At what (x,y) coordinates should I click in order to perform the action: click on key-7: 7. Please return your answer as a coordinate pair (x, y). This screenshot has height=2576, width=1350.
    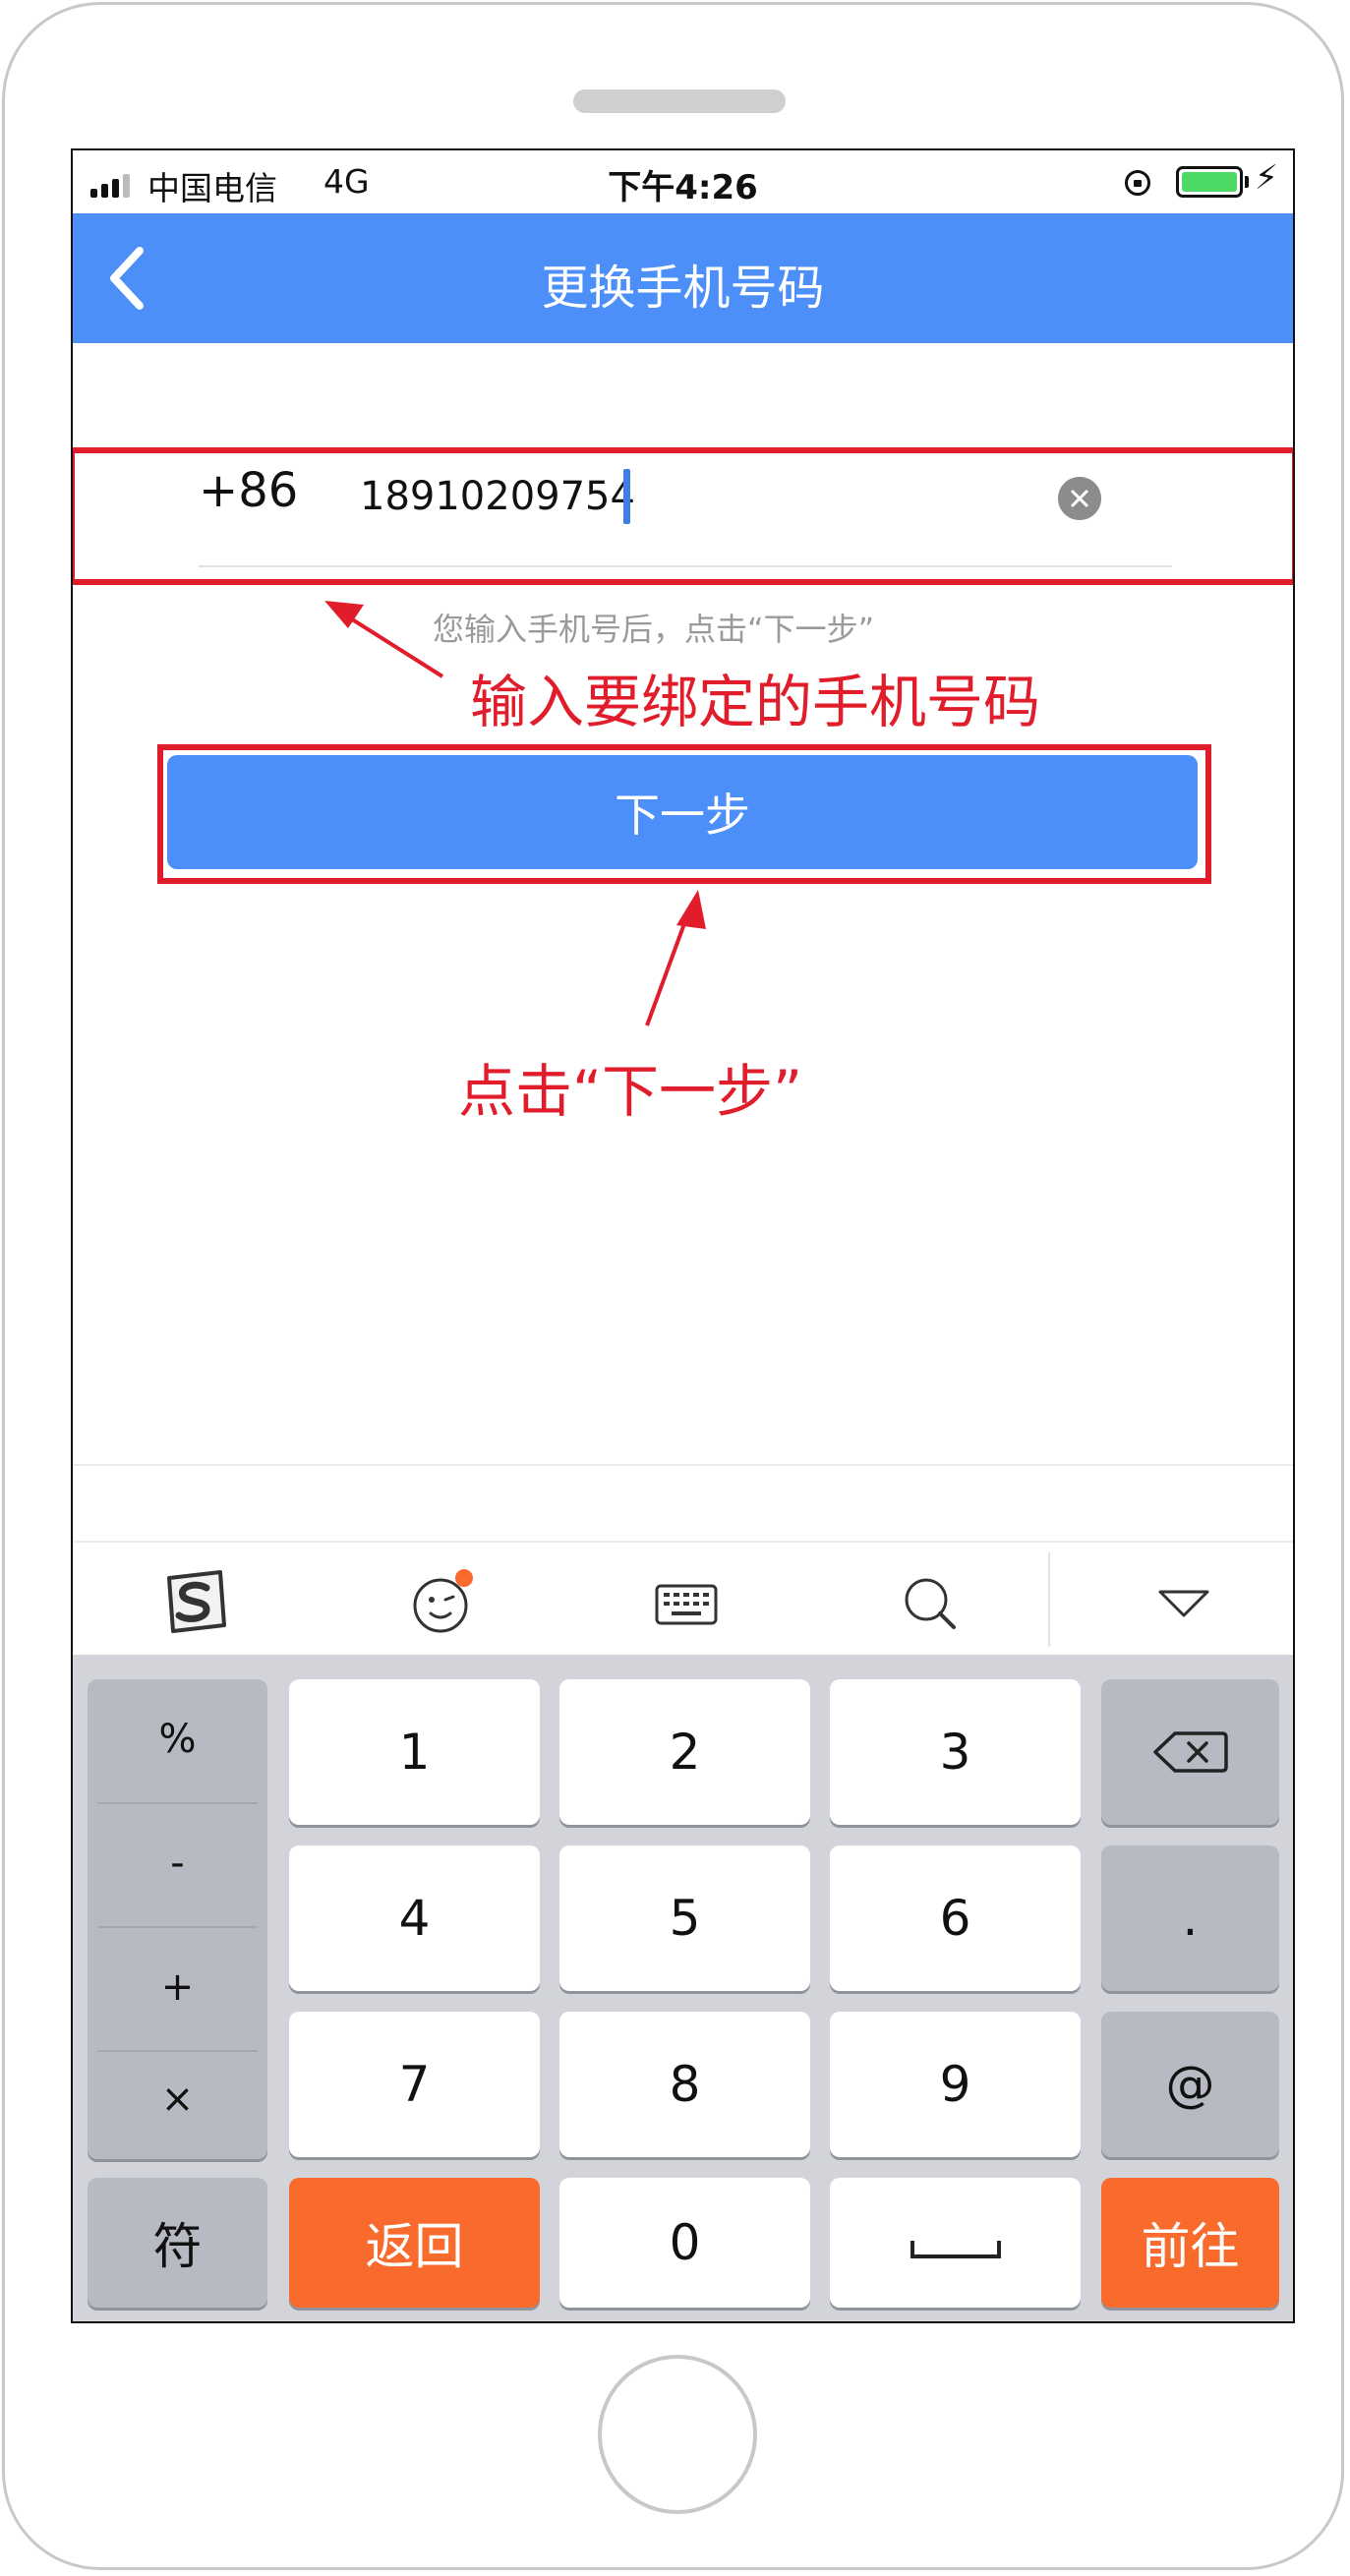
    Looking at the image, I should click on (414, 2084).